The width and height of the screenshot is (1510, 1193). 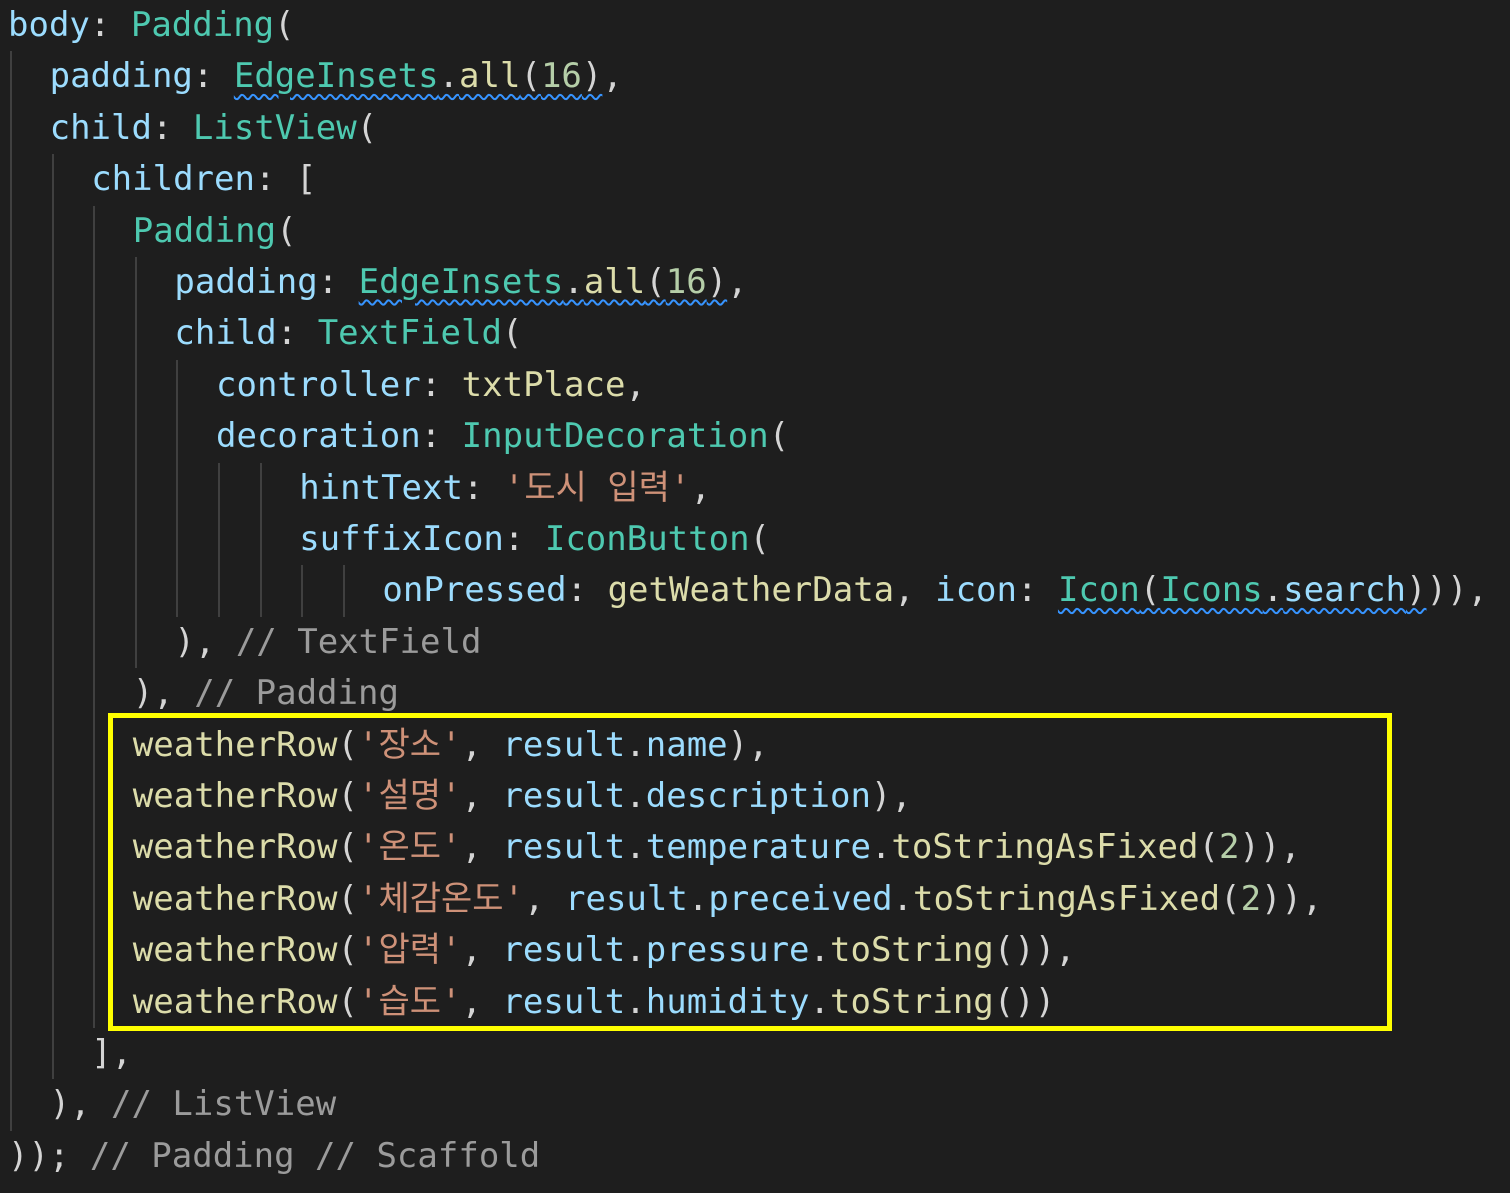 I want to click on code-token: txtPlace, so click(x=543, y=384).